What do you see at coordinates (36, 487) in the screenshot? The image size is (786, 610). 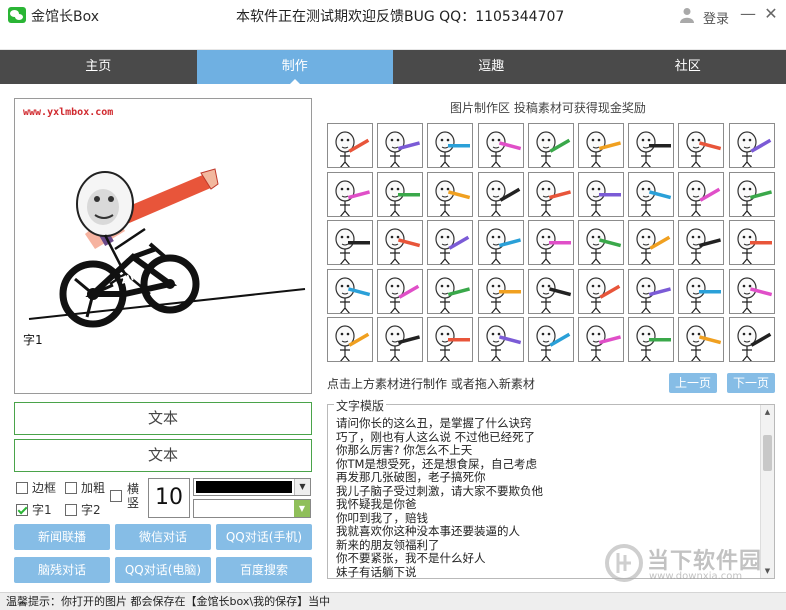 I see `border-option: 边框` at bounding box center [36, 487].